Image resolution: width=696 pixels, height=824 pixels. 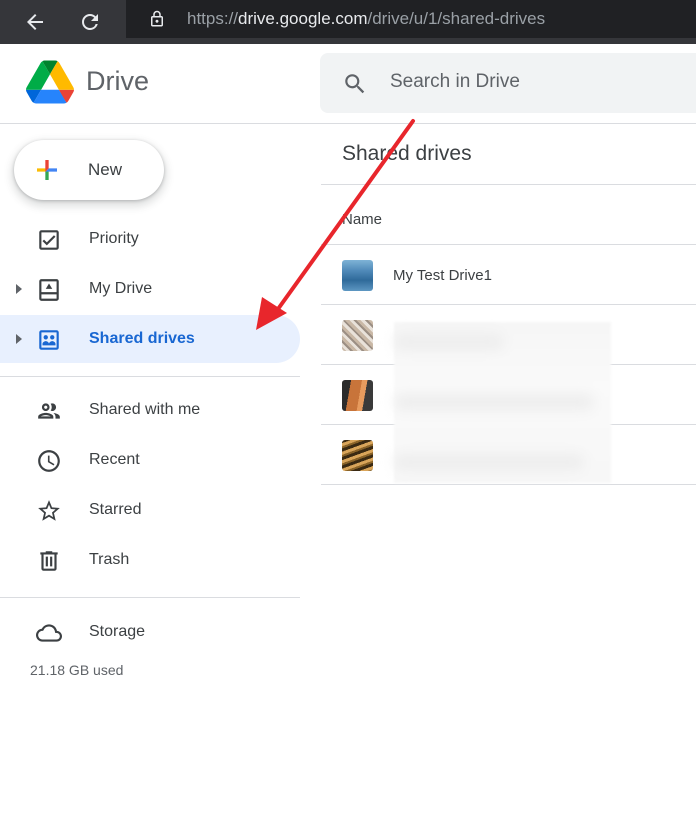 I want to click on sidebar-item-label: Recent, so click(x=114, y=459).